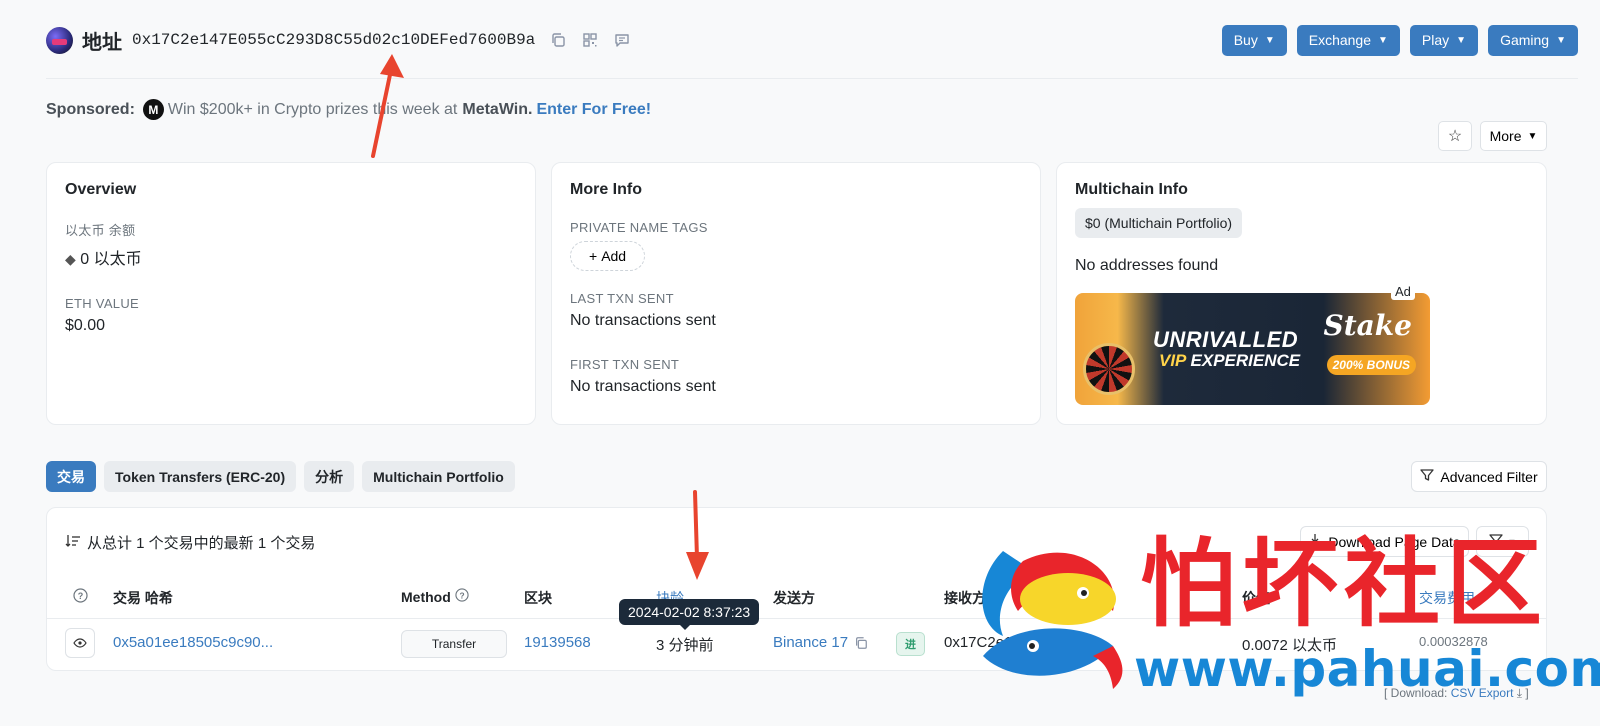  I want to click on advanced-filter-label: Advanced Filter, so click(1489, 476).